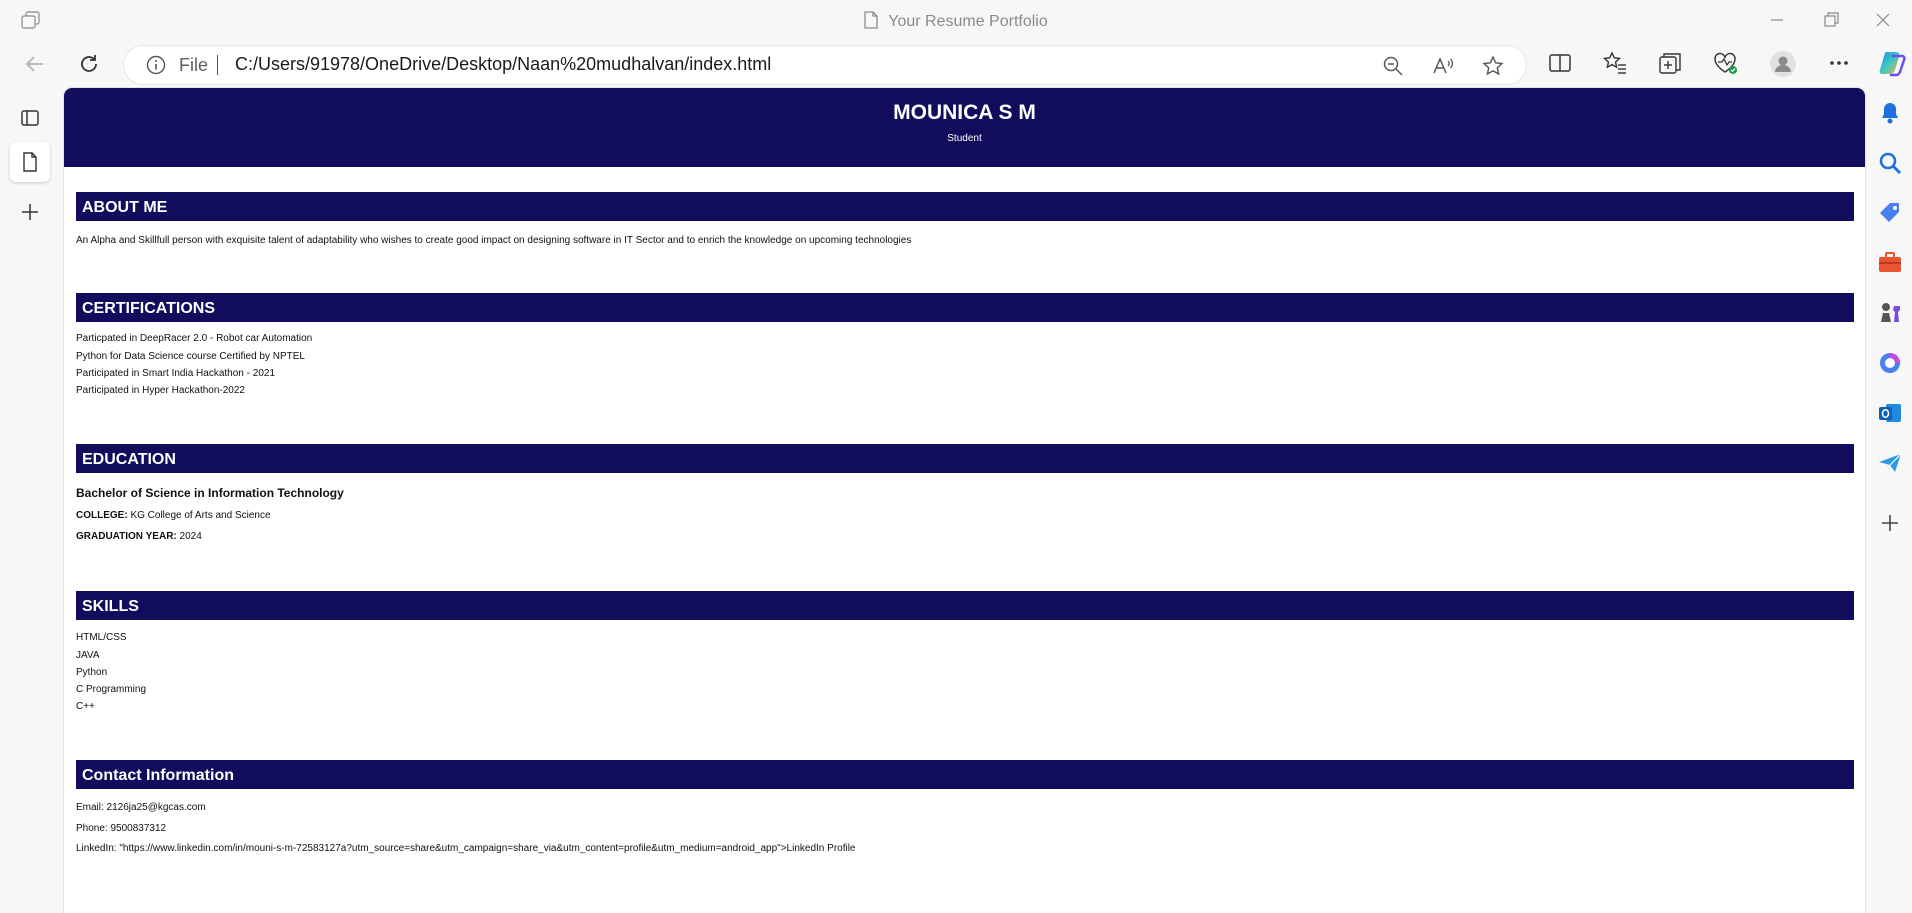 The height and width of the screenshot is (913, 1912). What do you see at coordinates (1890, 363) in the screenshot?
I see `microsoft-365-icon` at bounding box center [1890, 363].